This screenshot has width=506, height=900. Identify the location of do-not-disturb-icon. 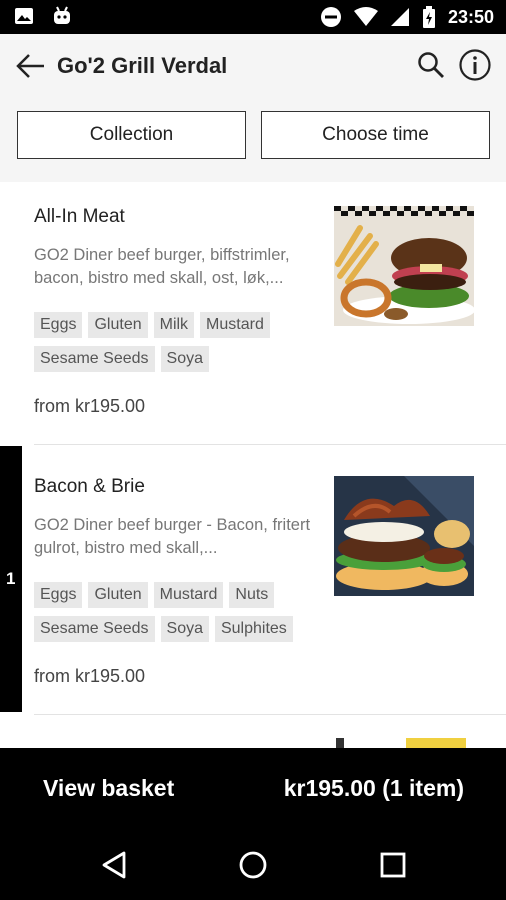
(330, 17).